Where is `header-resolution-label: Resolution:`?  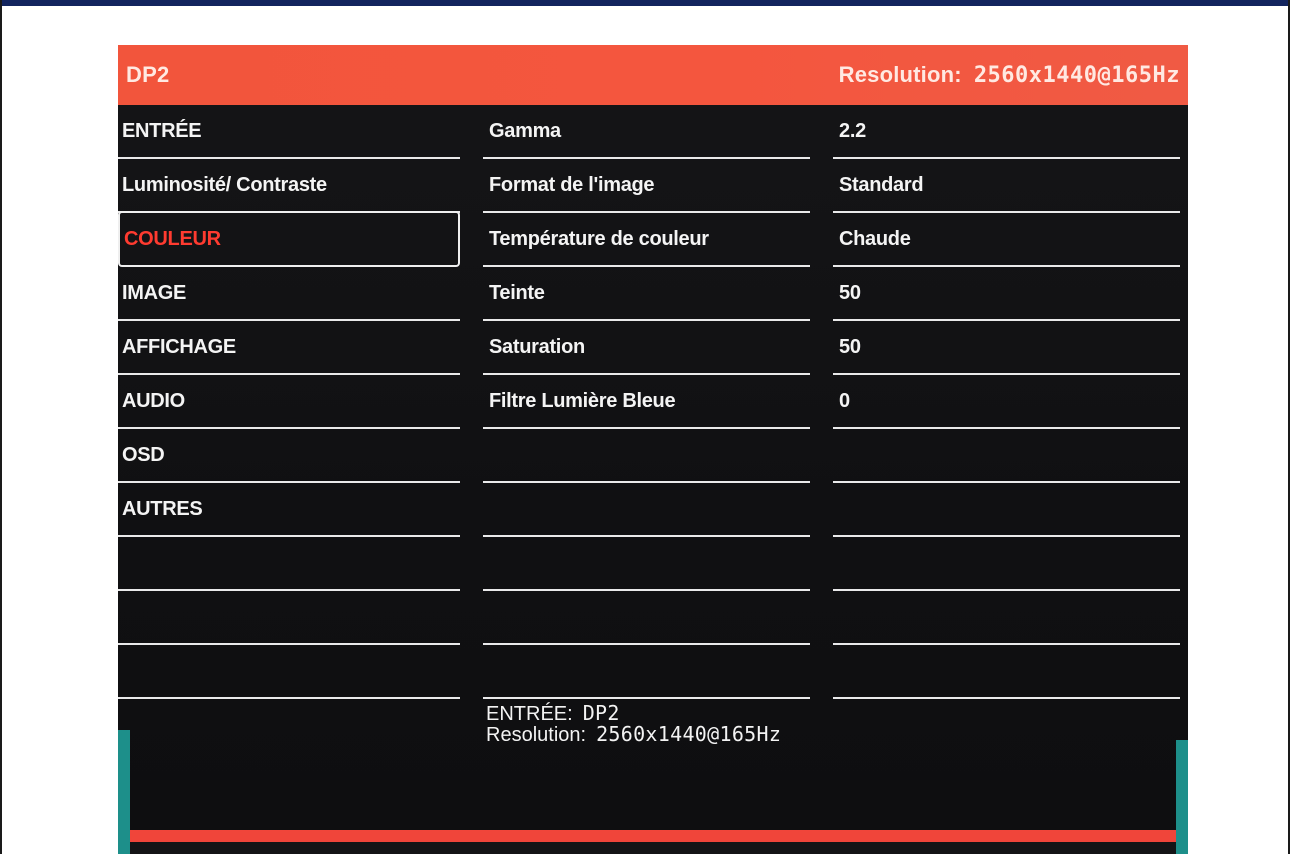 header-resolution-label: Resolution: is located at coordinates (900, 74).